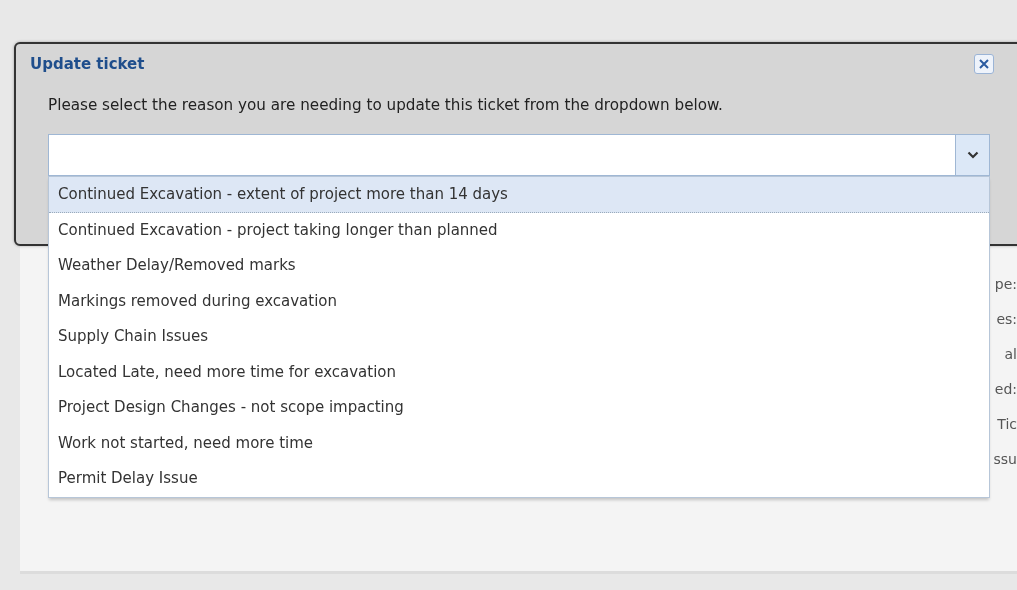 The image size is (1017, 590). I want to click on field-label: es:, so click(1006, 319).